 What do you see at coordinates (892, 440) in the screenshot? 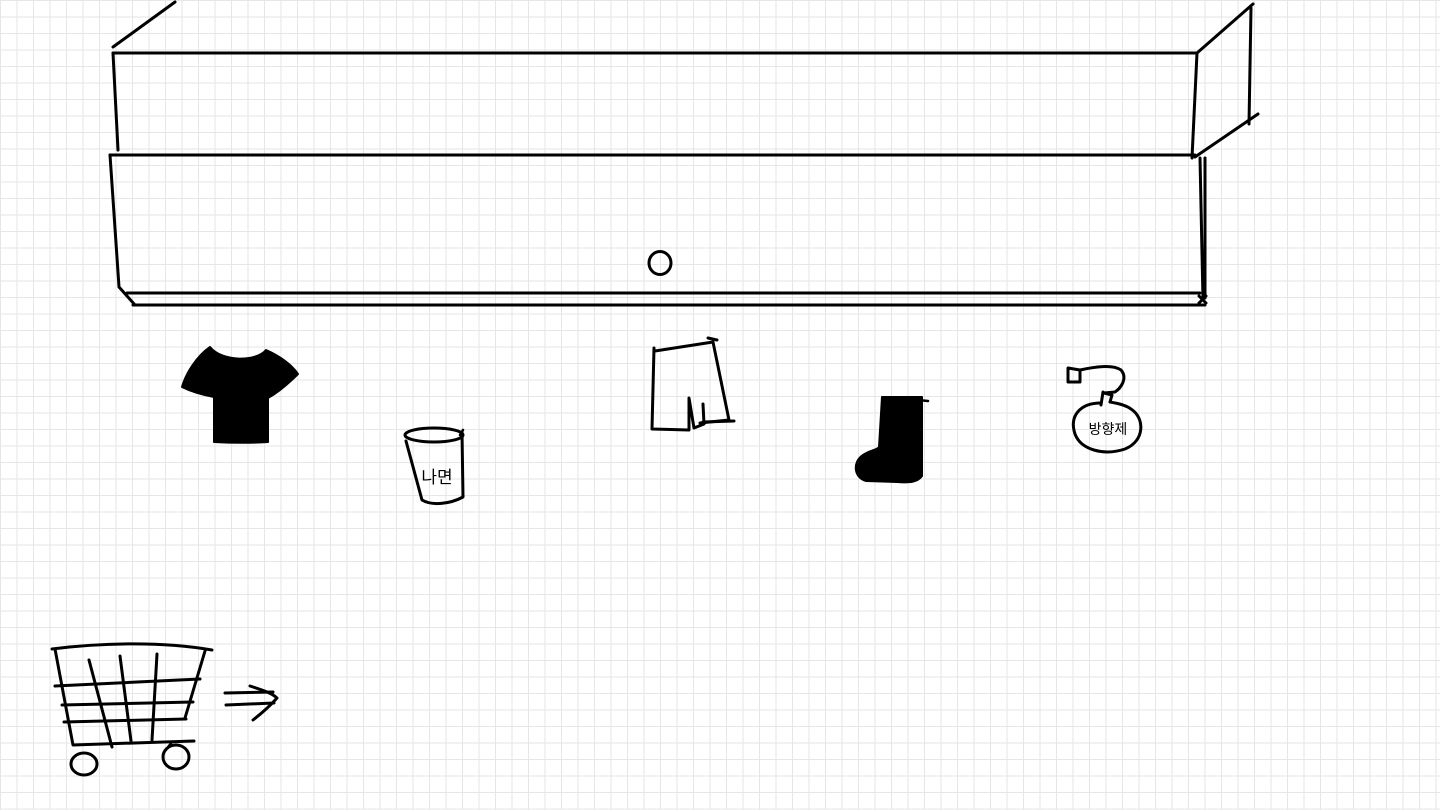
I see `sock-icon` at bounding box center [892, 440].